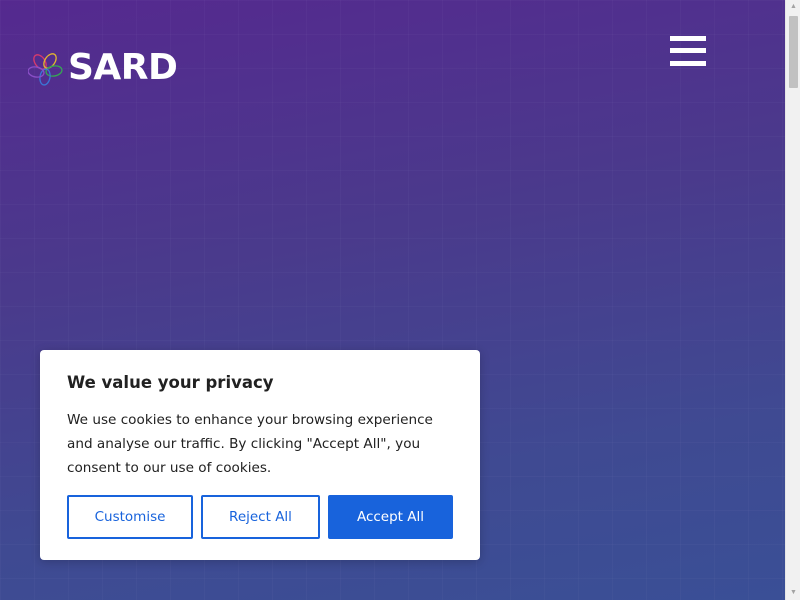 This screenshot has height=600, width=800. What do you see at coordinates (45, 69) in the screenshot?
I see `flower-logo-icon` at bounding box center [45, 69].